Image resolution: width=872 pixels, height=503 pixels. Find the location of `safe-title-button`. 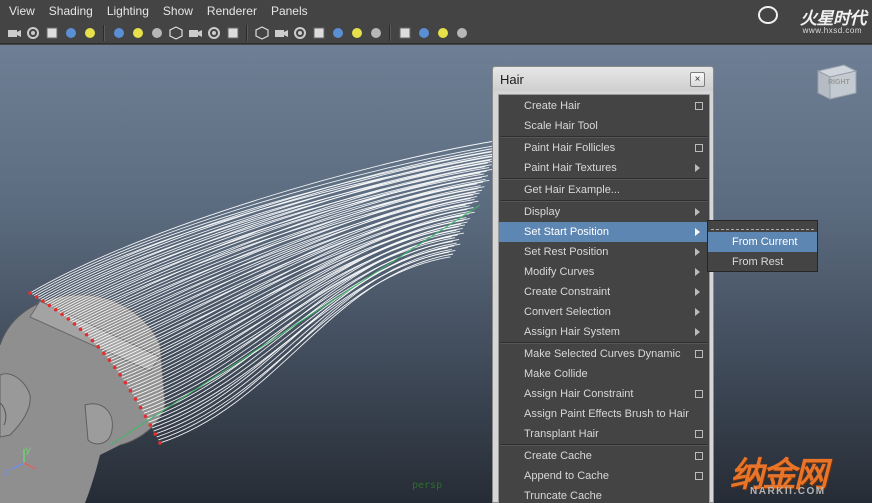

safe-title-button is located at coordinates (233, 33).